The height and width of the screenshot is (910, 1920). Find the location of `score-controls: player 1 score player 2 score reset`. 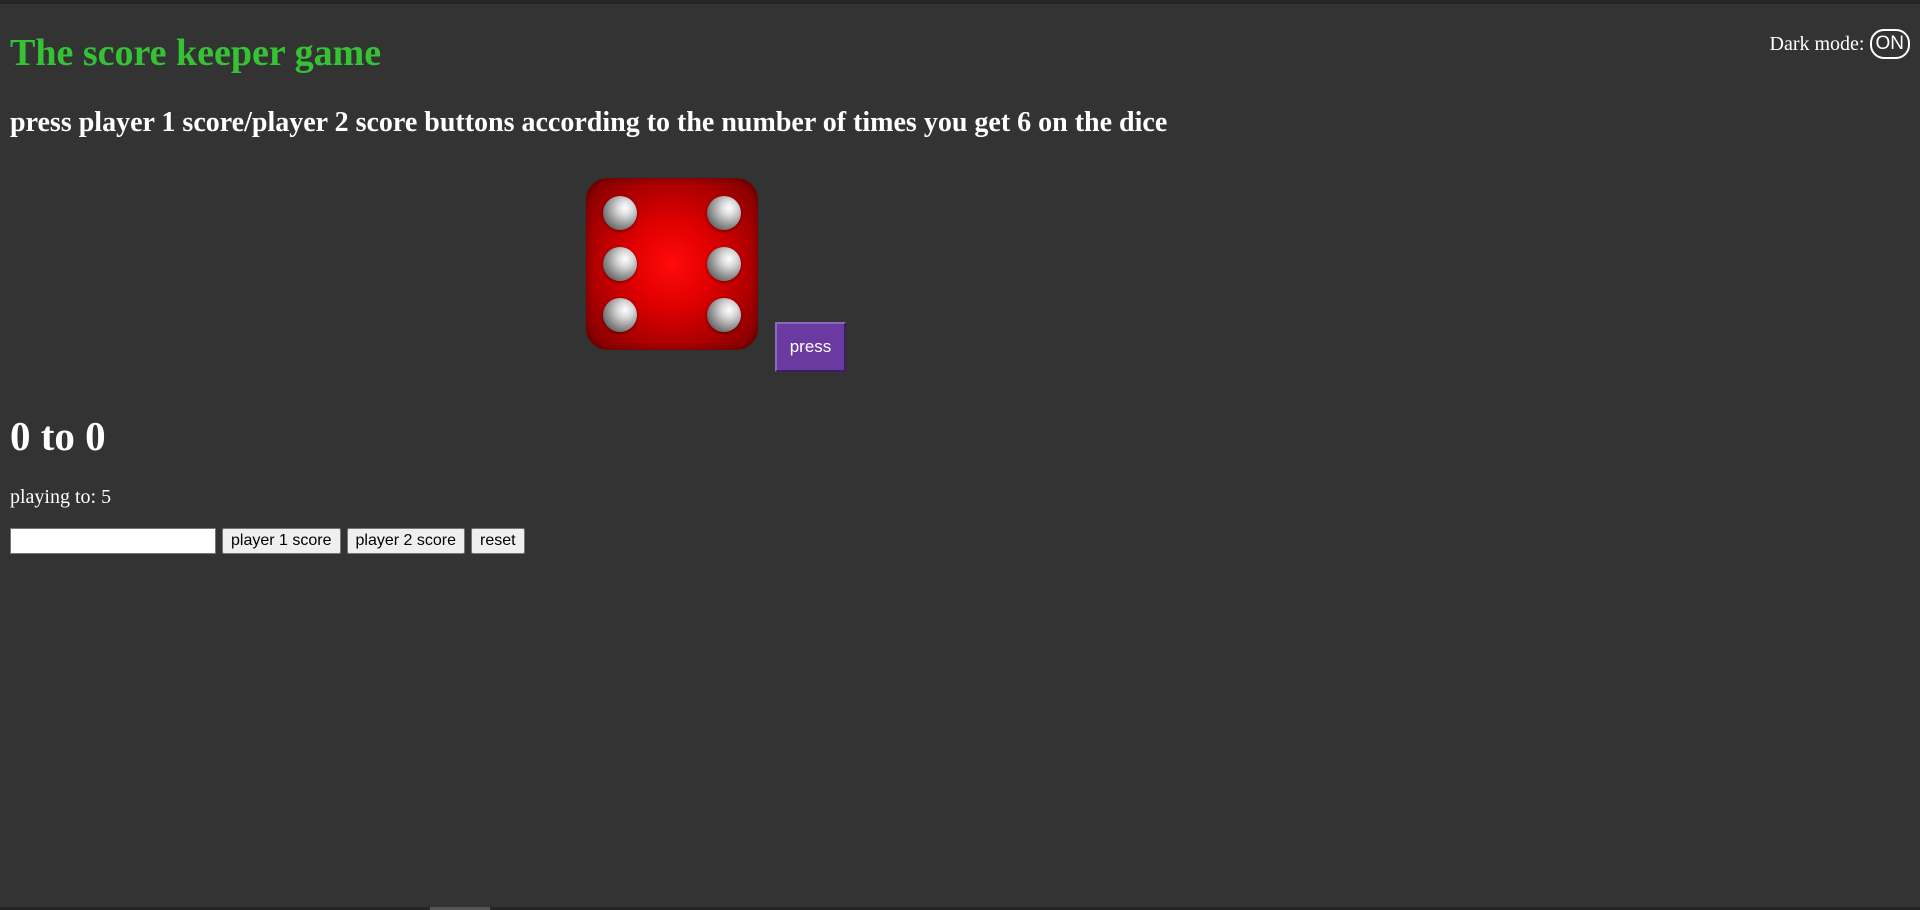

score-controls: player 1 score player 2 score reset is located at coordinates (267, 541).